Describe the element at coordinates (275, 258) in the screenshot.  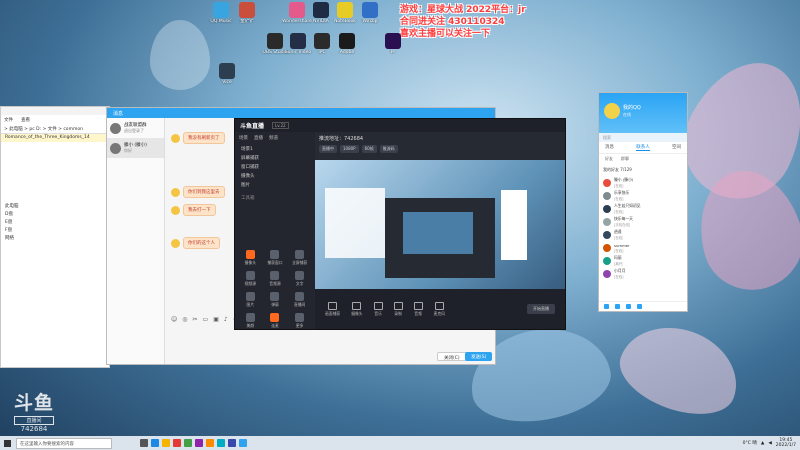
I see `tool-button: 捕获窗口` at that location.